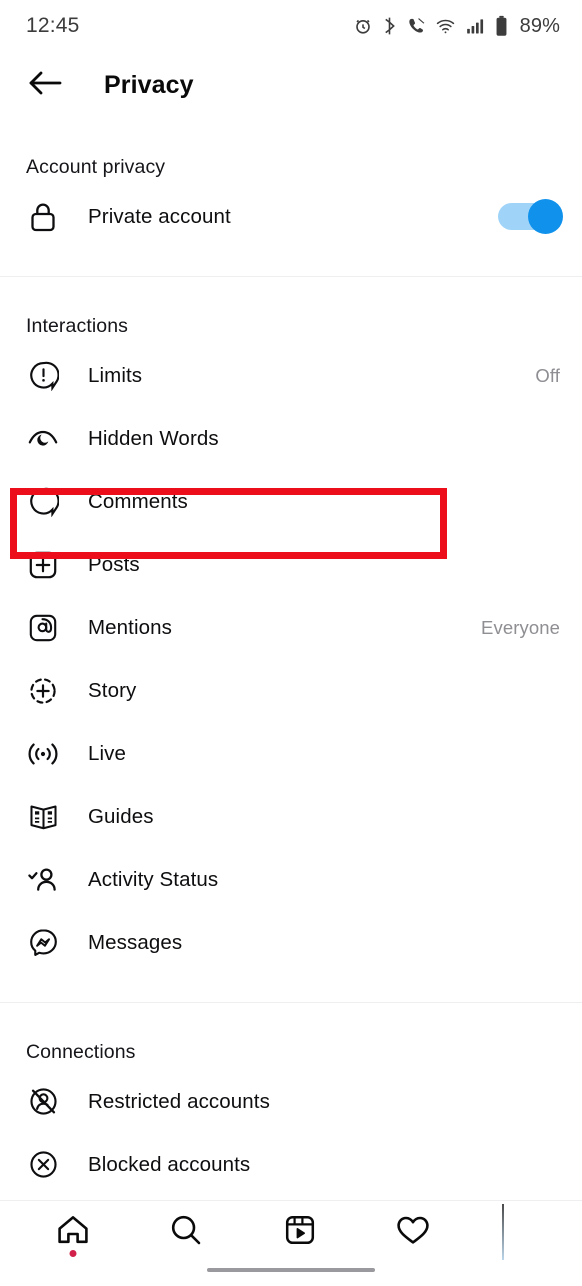  What do you see at coordinates (43, 1165) in the screenshot?
I see `x-circle-icon` at bounding box center [43, 1165].